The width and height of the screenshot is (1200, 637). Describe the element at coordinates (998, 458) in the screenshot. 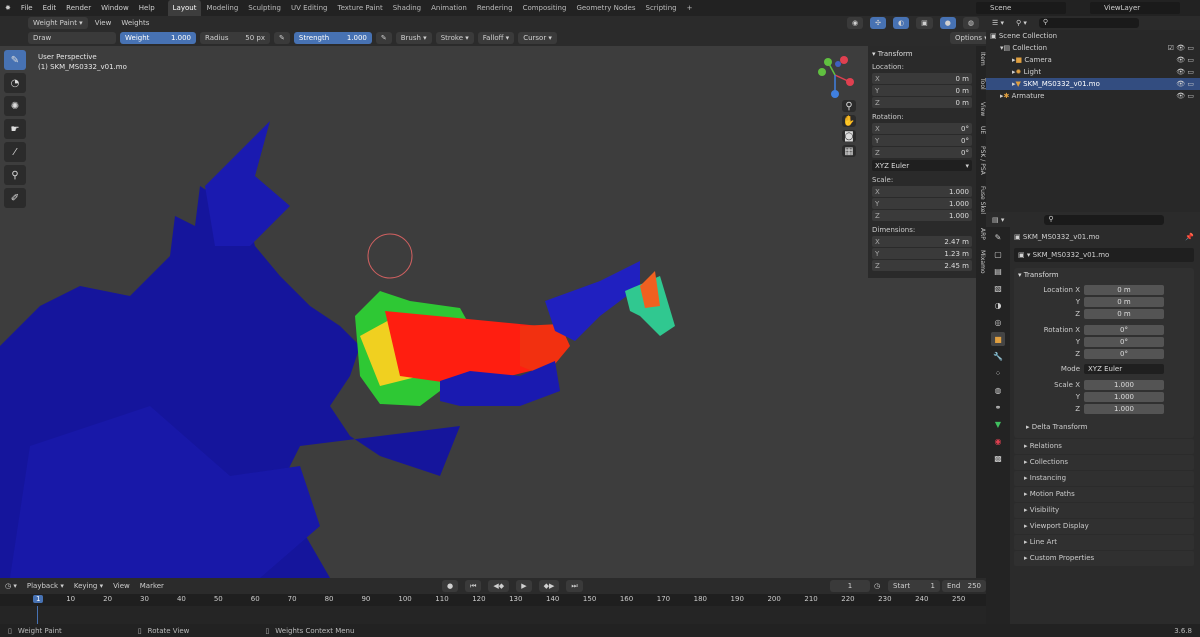

I see `texture-tab-icon: ▩` at that location.